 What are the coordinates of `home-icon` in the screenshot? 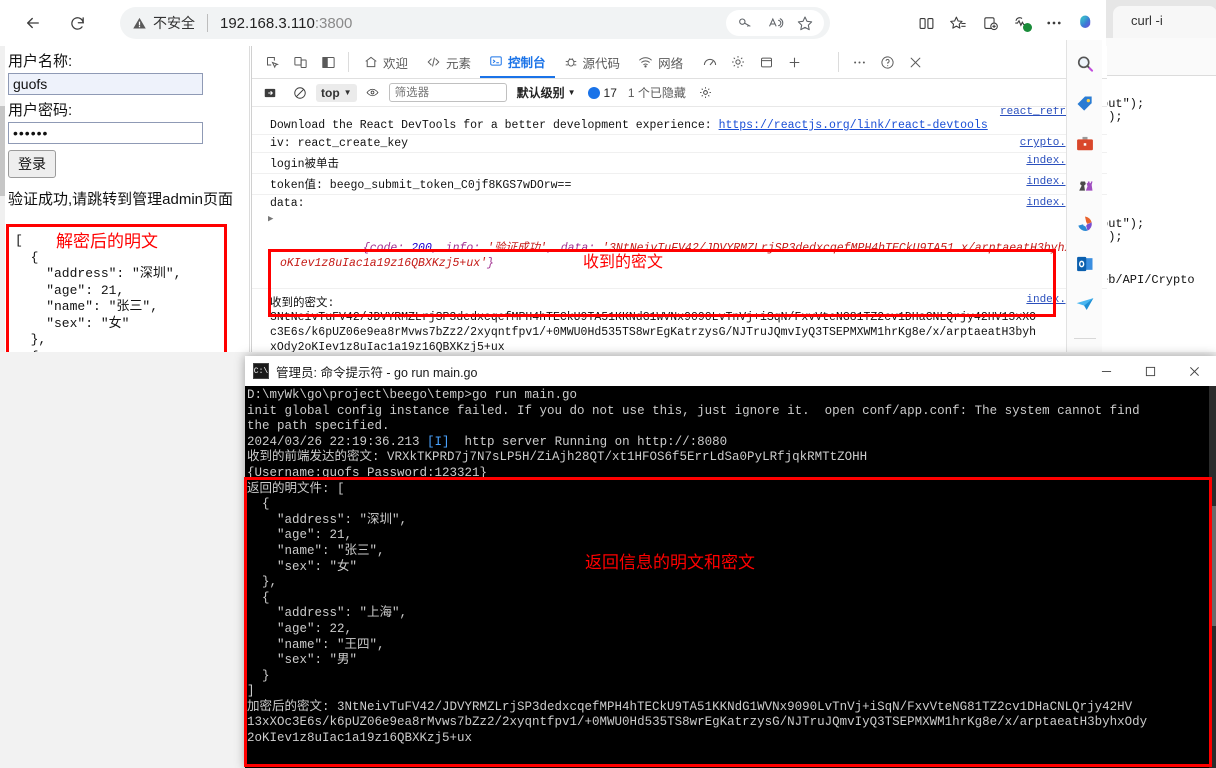 It's located at (371, 62).